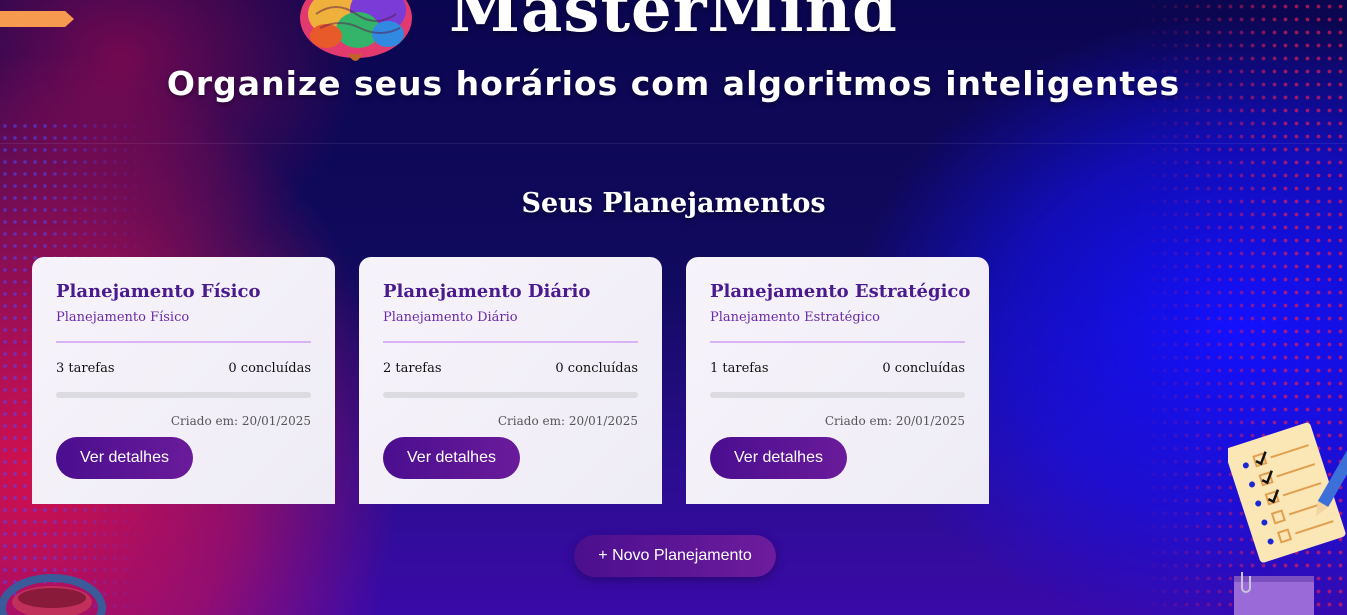 Image resolution: width=1347 pixels, height=615 pixels. What do you see at coordinates (673, 203) in the screenshot?
I see `section-title: Seus Planejamentos` at bounding box center [673, 203].